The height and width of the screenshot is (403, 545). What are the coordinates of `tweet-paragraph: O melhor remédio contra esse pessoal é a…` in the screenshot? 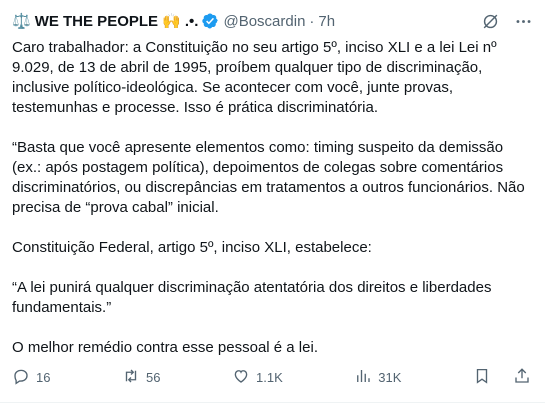 It's located at (165, 347).